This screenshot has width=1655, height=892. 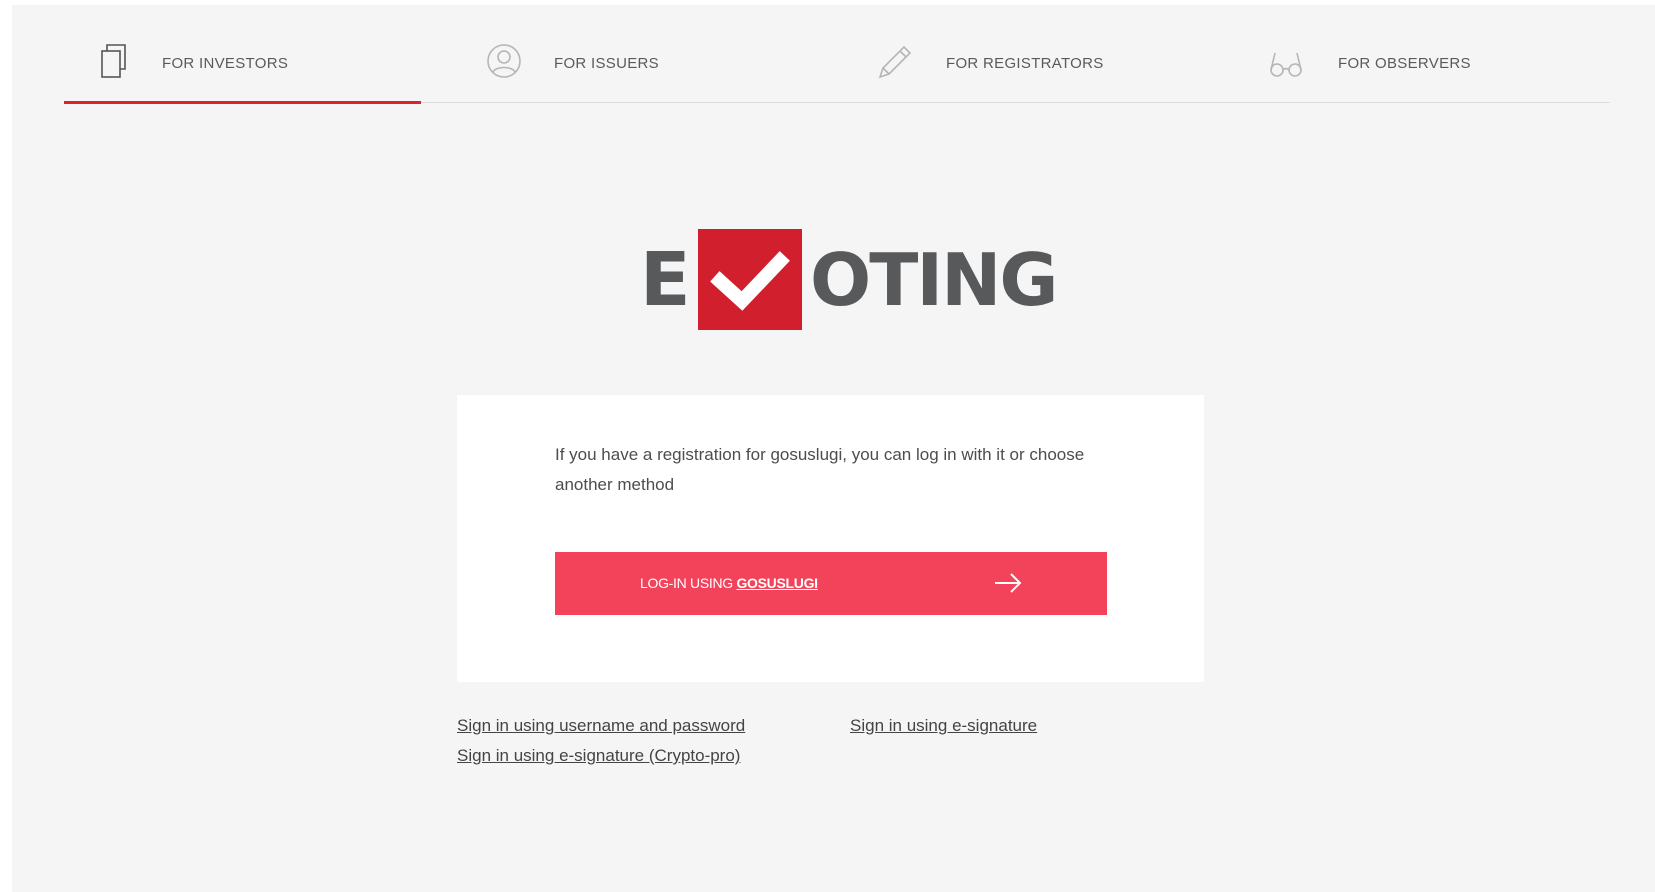 What do you see at coordinates (934, 280) in the screenshot?
I see `logo-text: OTING` at bounding box center [934, 280].